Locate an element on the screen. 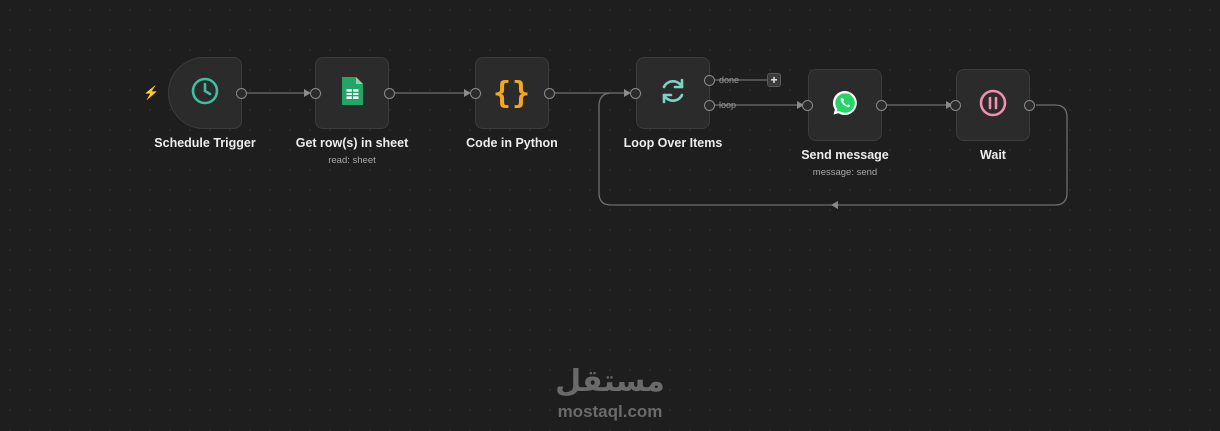 The width and height of the screenshot is (1220, 431). output-handle-loop-done is located at coordinates (709, 80).